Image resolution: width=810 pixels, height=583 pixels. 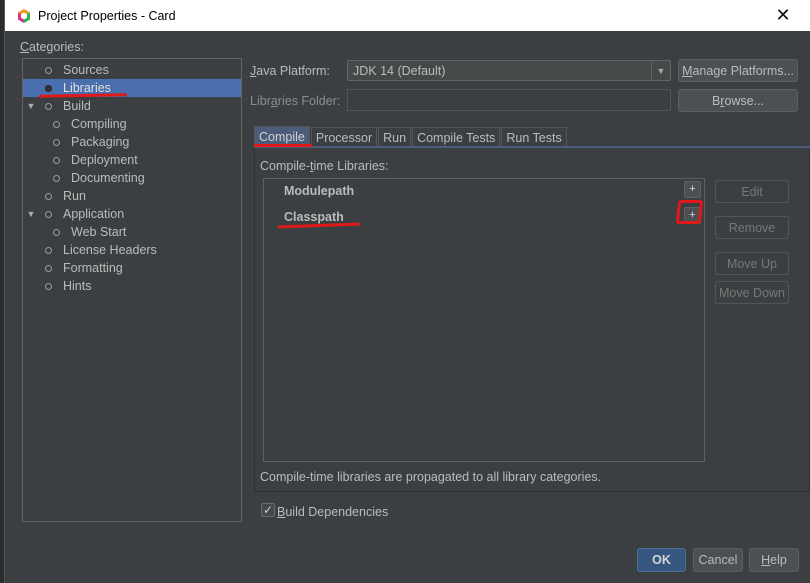 What do you see at coordinates (99, 124) in the screenshot?
I see `tree-item-label: Compiling` at bounding box center [99, 124].